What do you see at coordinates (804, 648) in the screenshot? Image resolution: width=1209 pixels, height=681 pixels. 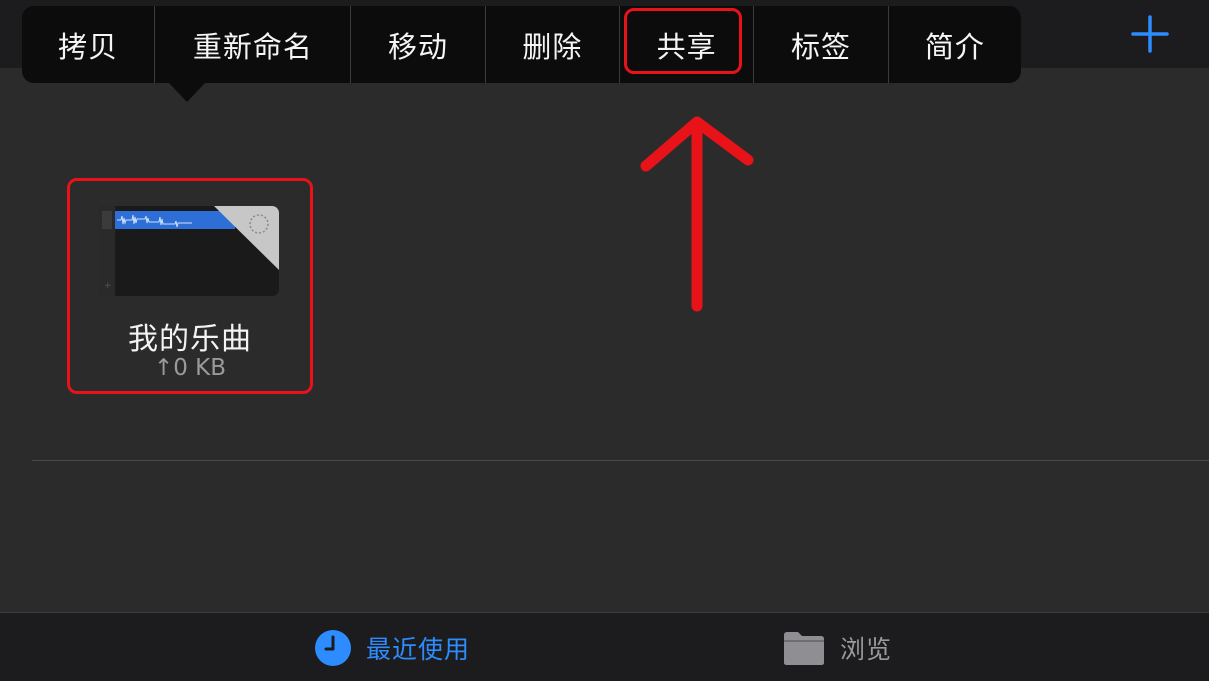 I see `folder-icon` at bounding box center [804, 648].